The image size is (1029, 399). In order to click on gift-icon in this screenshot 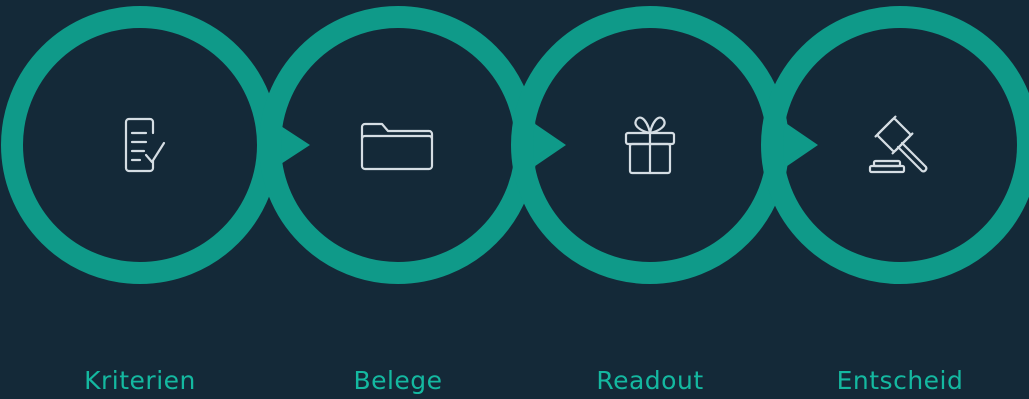, I will do `click(650, 145)`.